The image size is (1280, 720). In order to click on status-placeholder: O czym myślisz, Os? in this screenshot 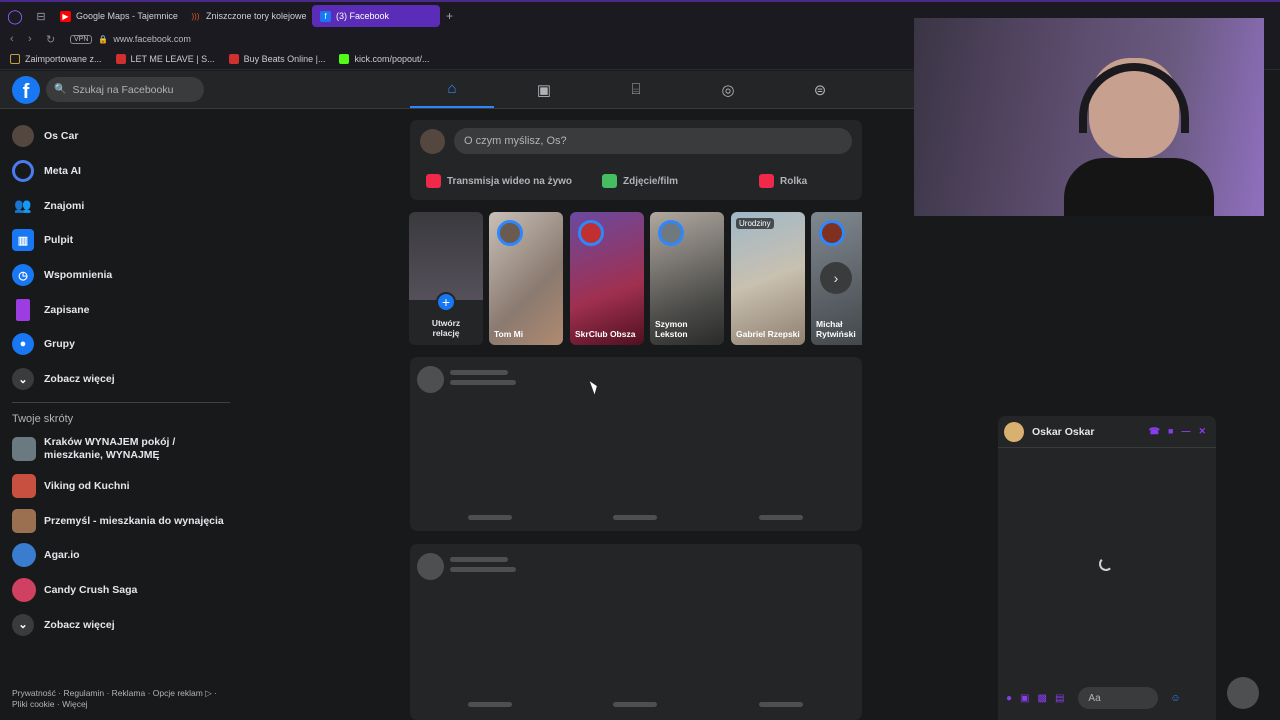, I will do `click(515, 141)`.